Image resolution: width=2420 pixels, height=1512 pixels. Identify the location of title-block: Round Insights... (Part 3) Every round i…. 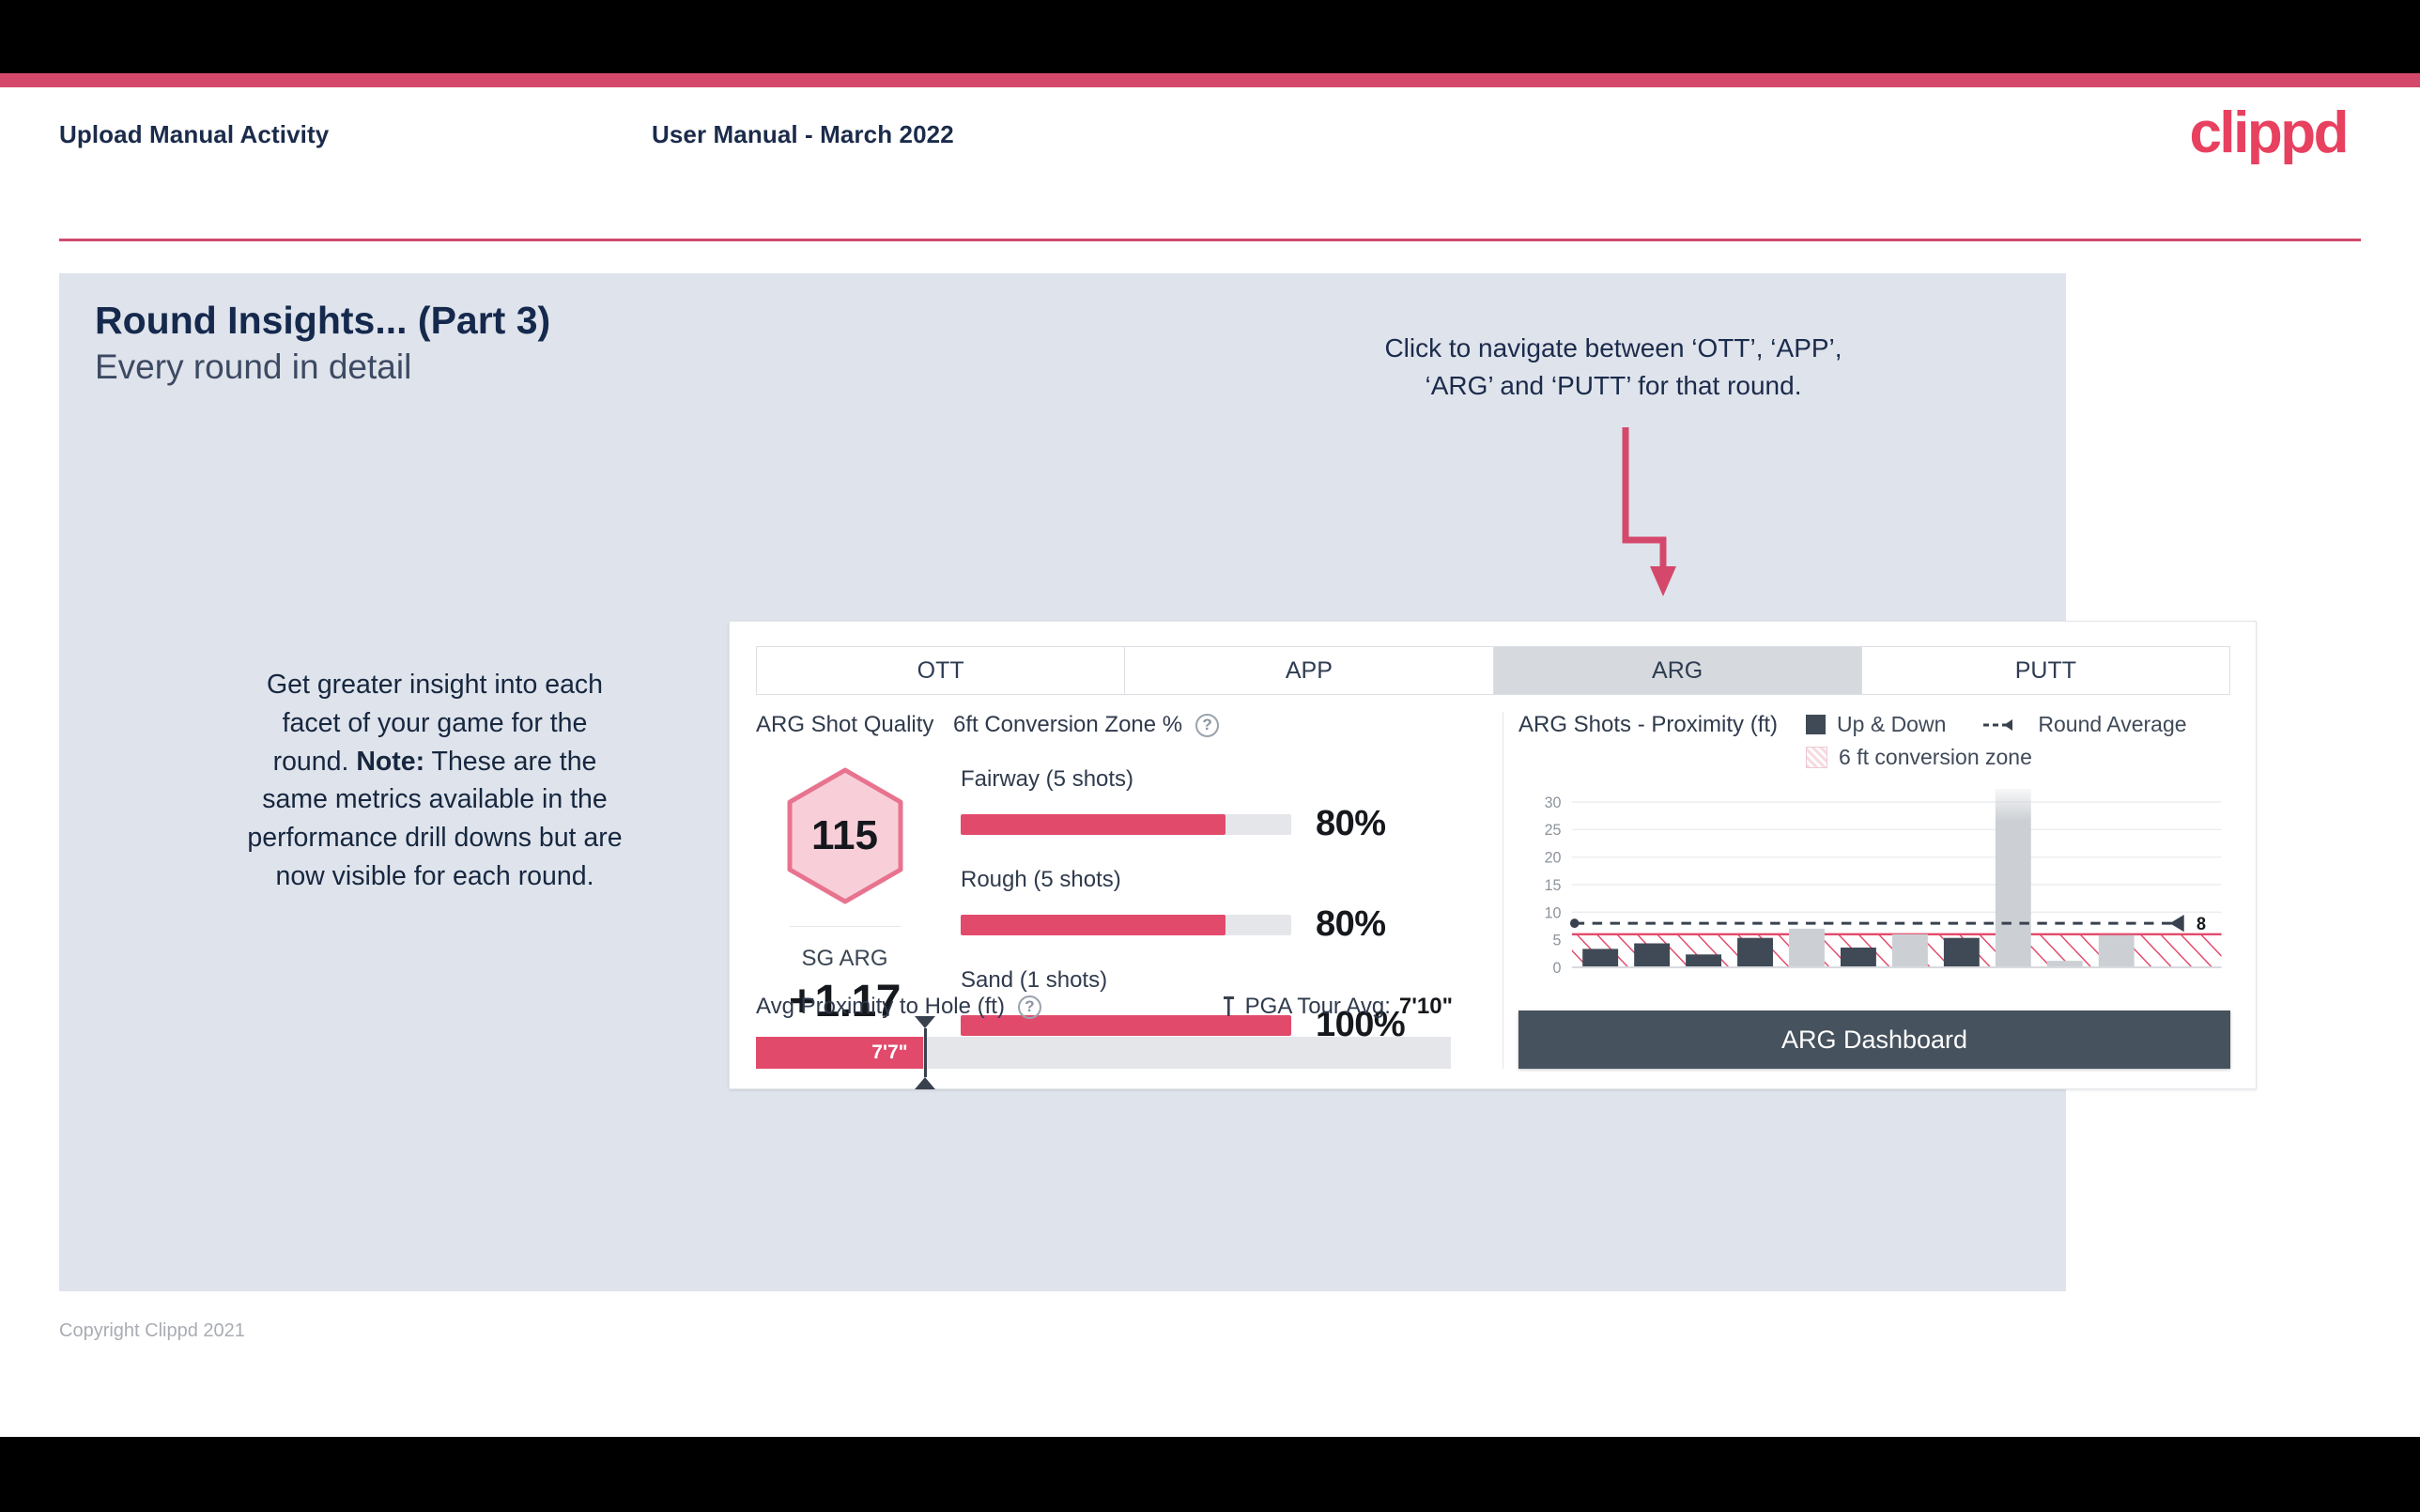
(323, 344).